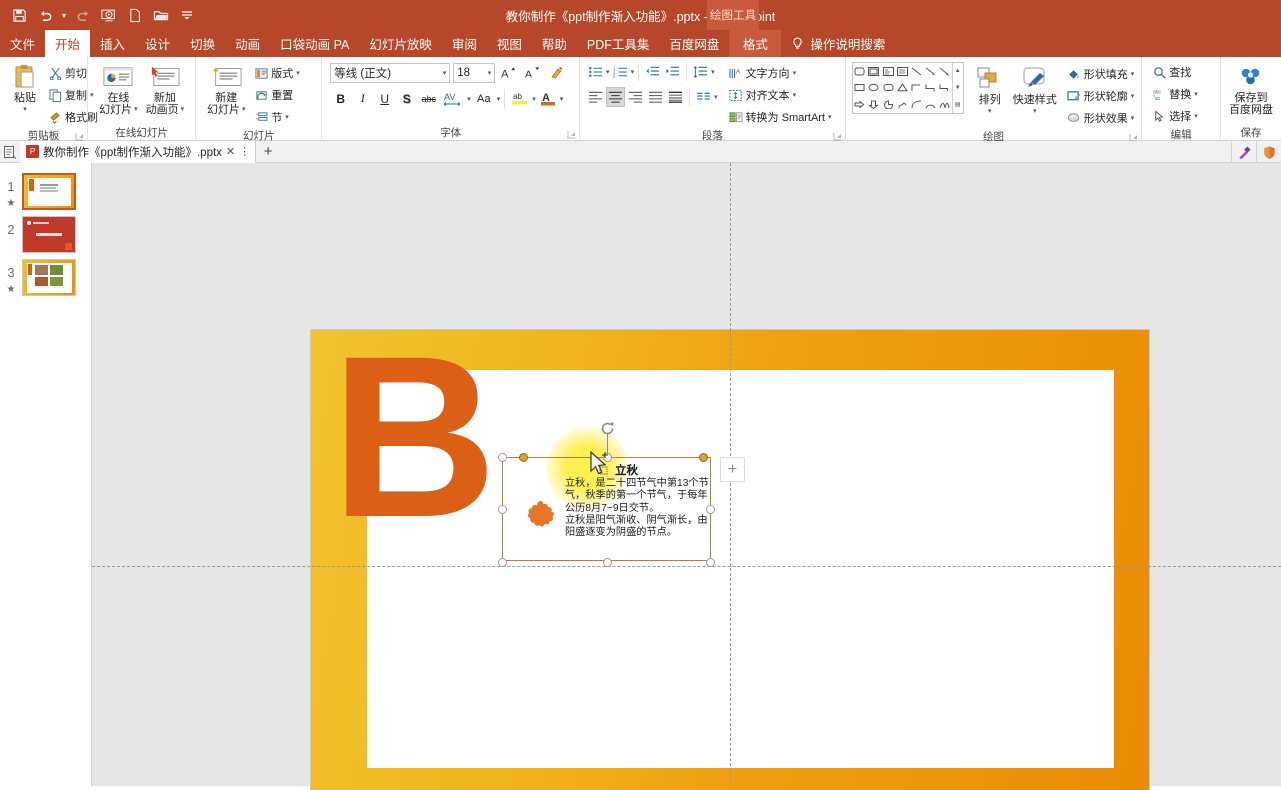 The width and height of the screenshot is (1281, 790). I want to click on shape-effects-button: 形状效果 ▾, so click(1101, 118).